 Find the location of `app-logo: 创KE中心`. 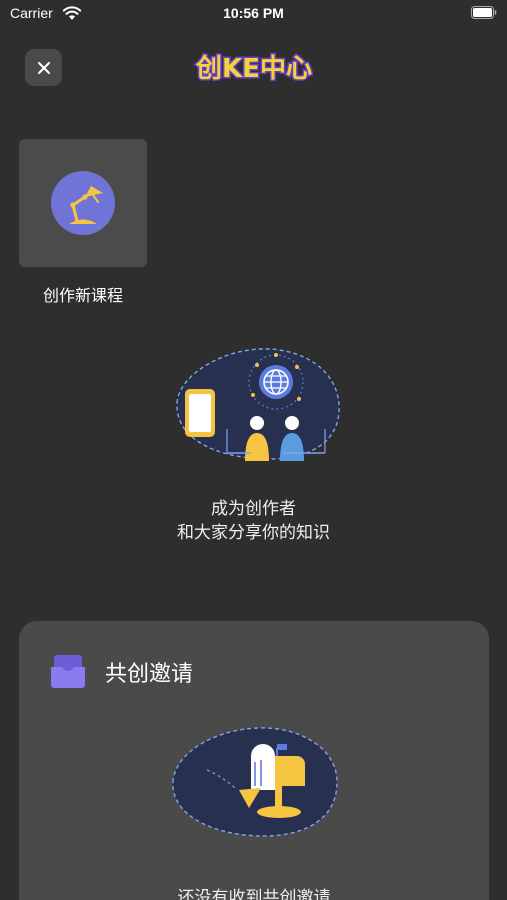

app-logo: 创KE中心 is located at coordinates (254, 69).